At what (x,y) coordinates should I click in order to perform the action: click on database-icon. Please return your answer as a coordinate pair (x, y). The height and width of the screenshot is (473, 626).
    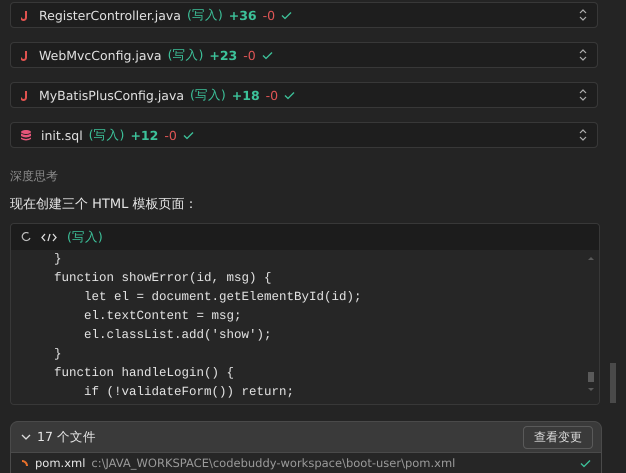
    Looking at the image, I should click on (26, 135).